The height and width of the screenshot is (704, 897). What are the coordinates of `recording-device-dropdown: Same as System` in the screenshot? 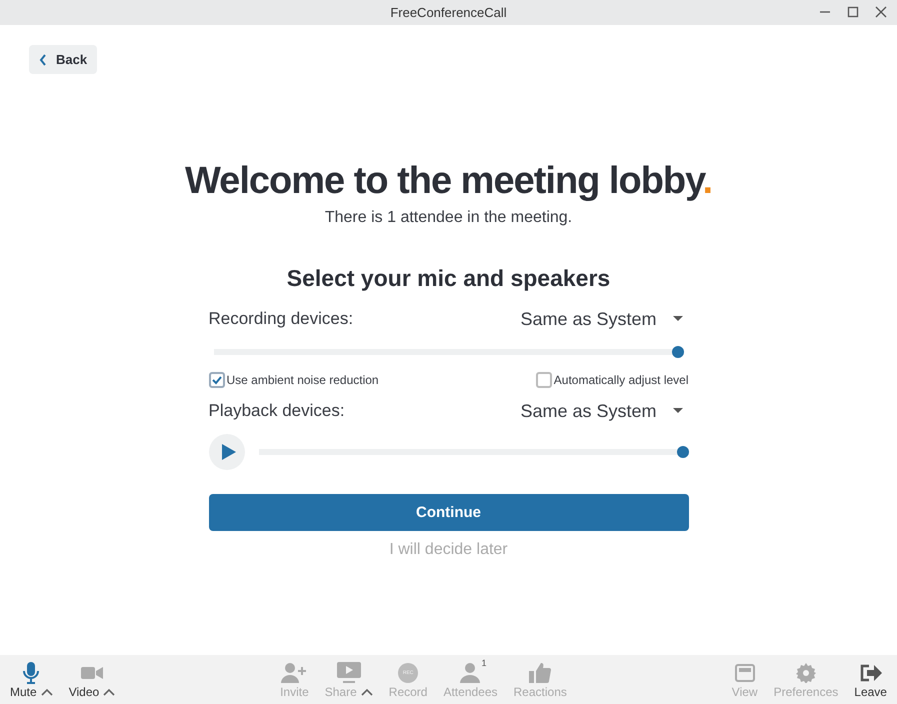 It's located at (604, 319).